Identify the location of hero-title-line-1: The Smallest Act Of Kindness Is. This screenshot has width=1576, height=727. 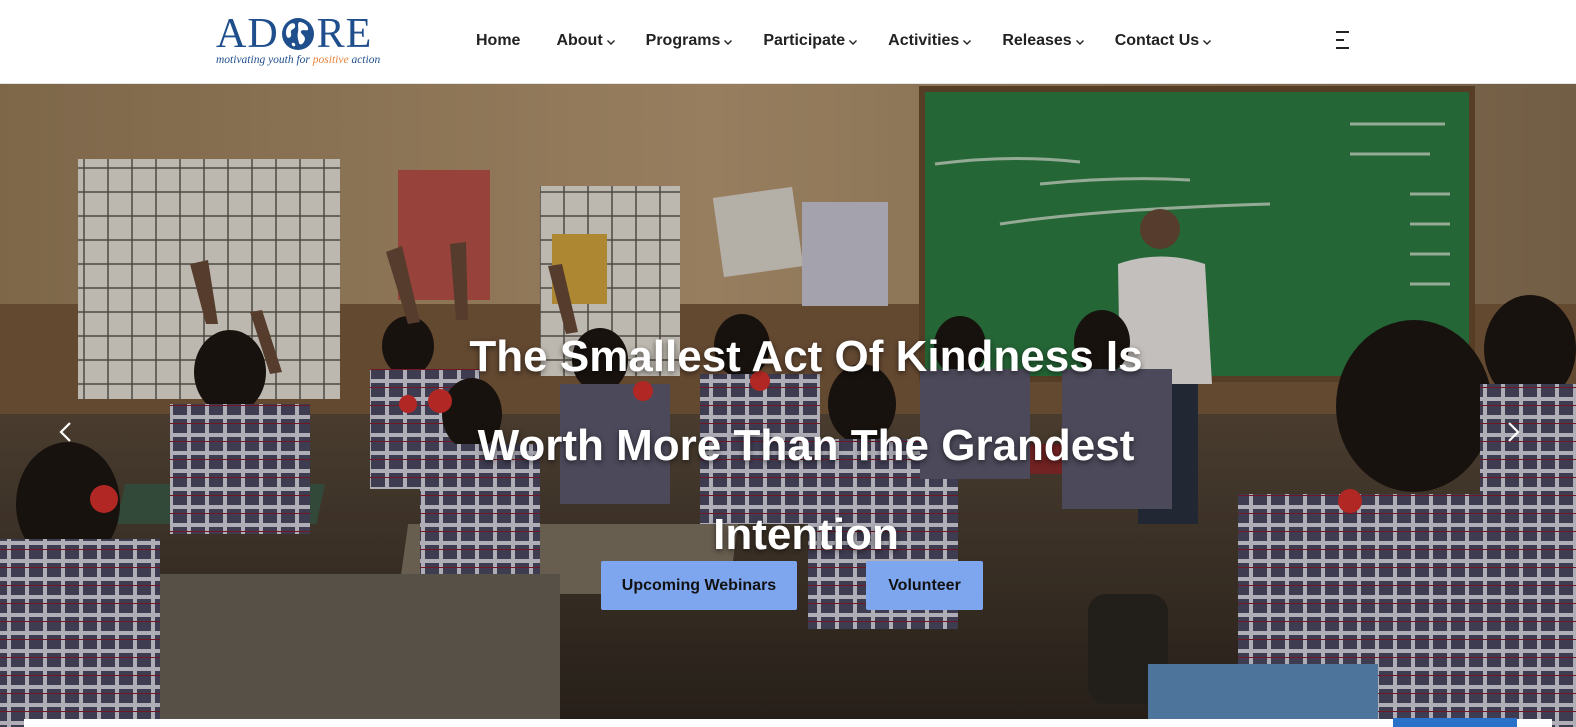
(806, 356).